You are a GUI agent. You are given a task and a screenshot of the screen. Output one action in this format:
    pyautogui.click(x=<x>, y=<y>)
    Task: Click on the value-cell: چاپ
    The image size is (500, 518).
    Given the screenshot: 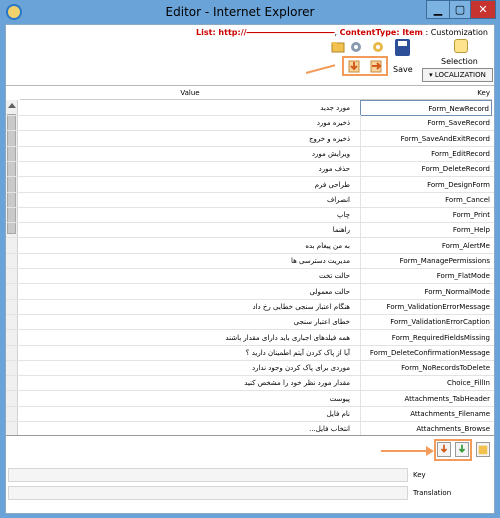 What is the action you would take?
    pyautogui.click(x=190, y=215)
    